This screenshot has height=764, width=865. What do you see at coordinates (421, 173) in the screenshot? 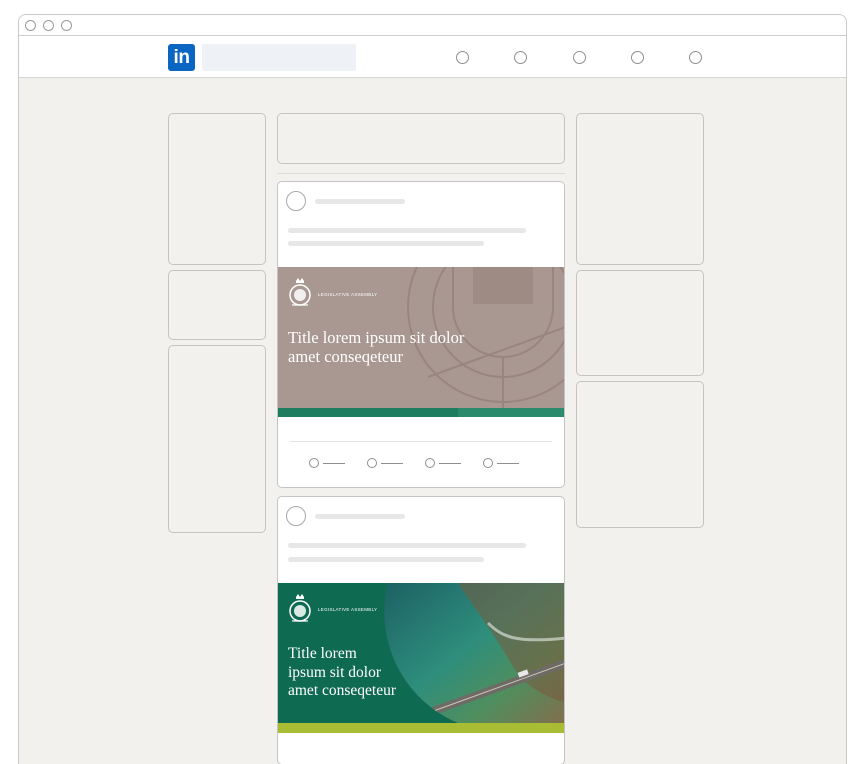
I see `feed-divider` at bounding box center [421, 173].